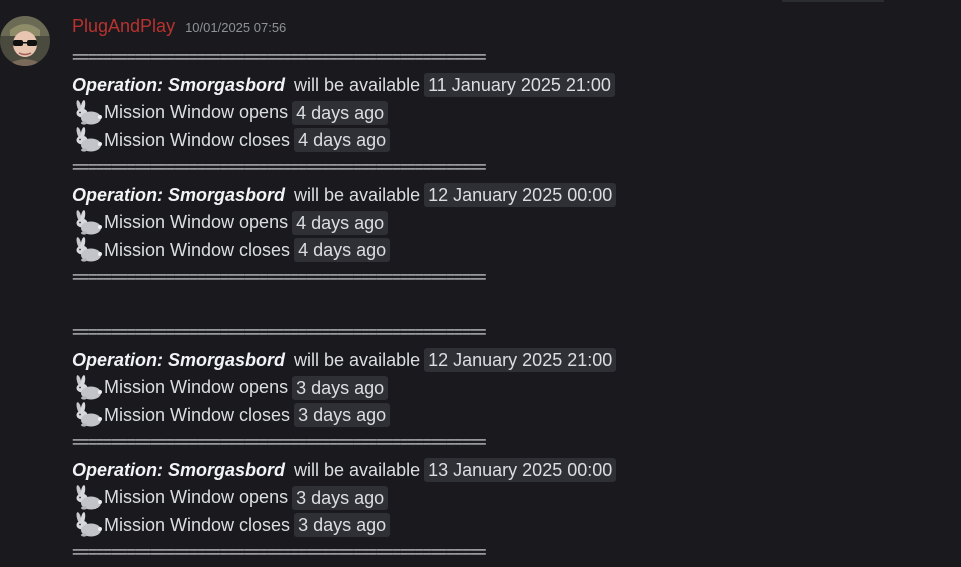 This screenshot has width=961, height=567. I want to click on message-timestamp: 10/01/2025 07:56, so click(235, 27).